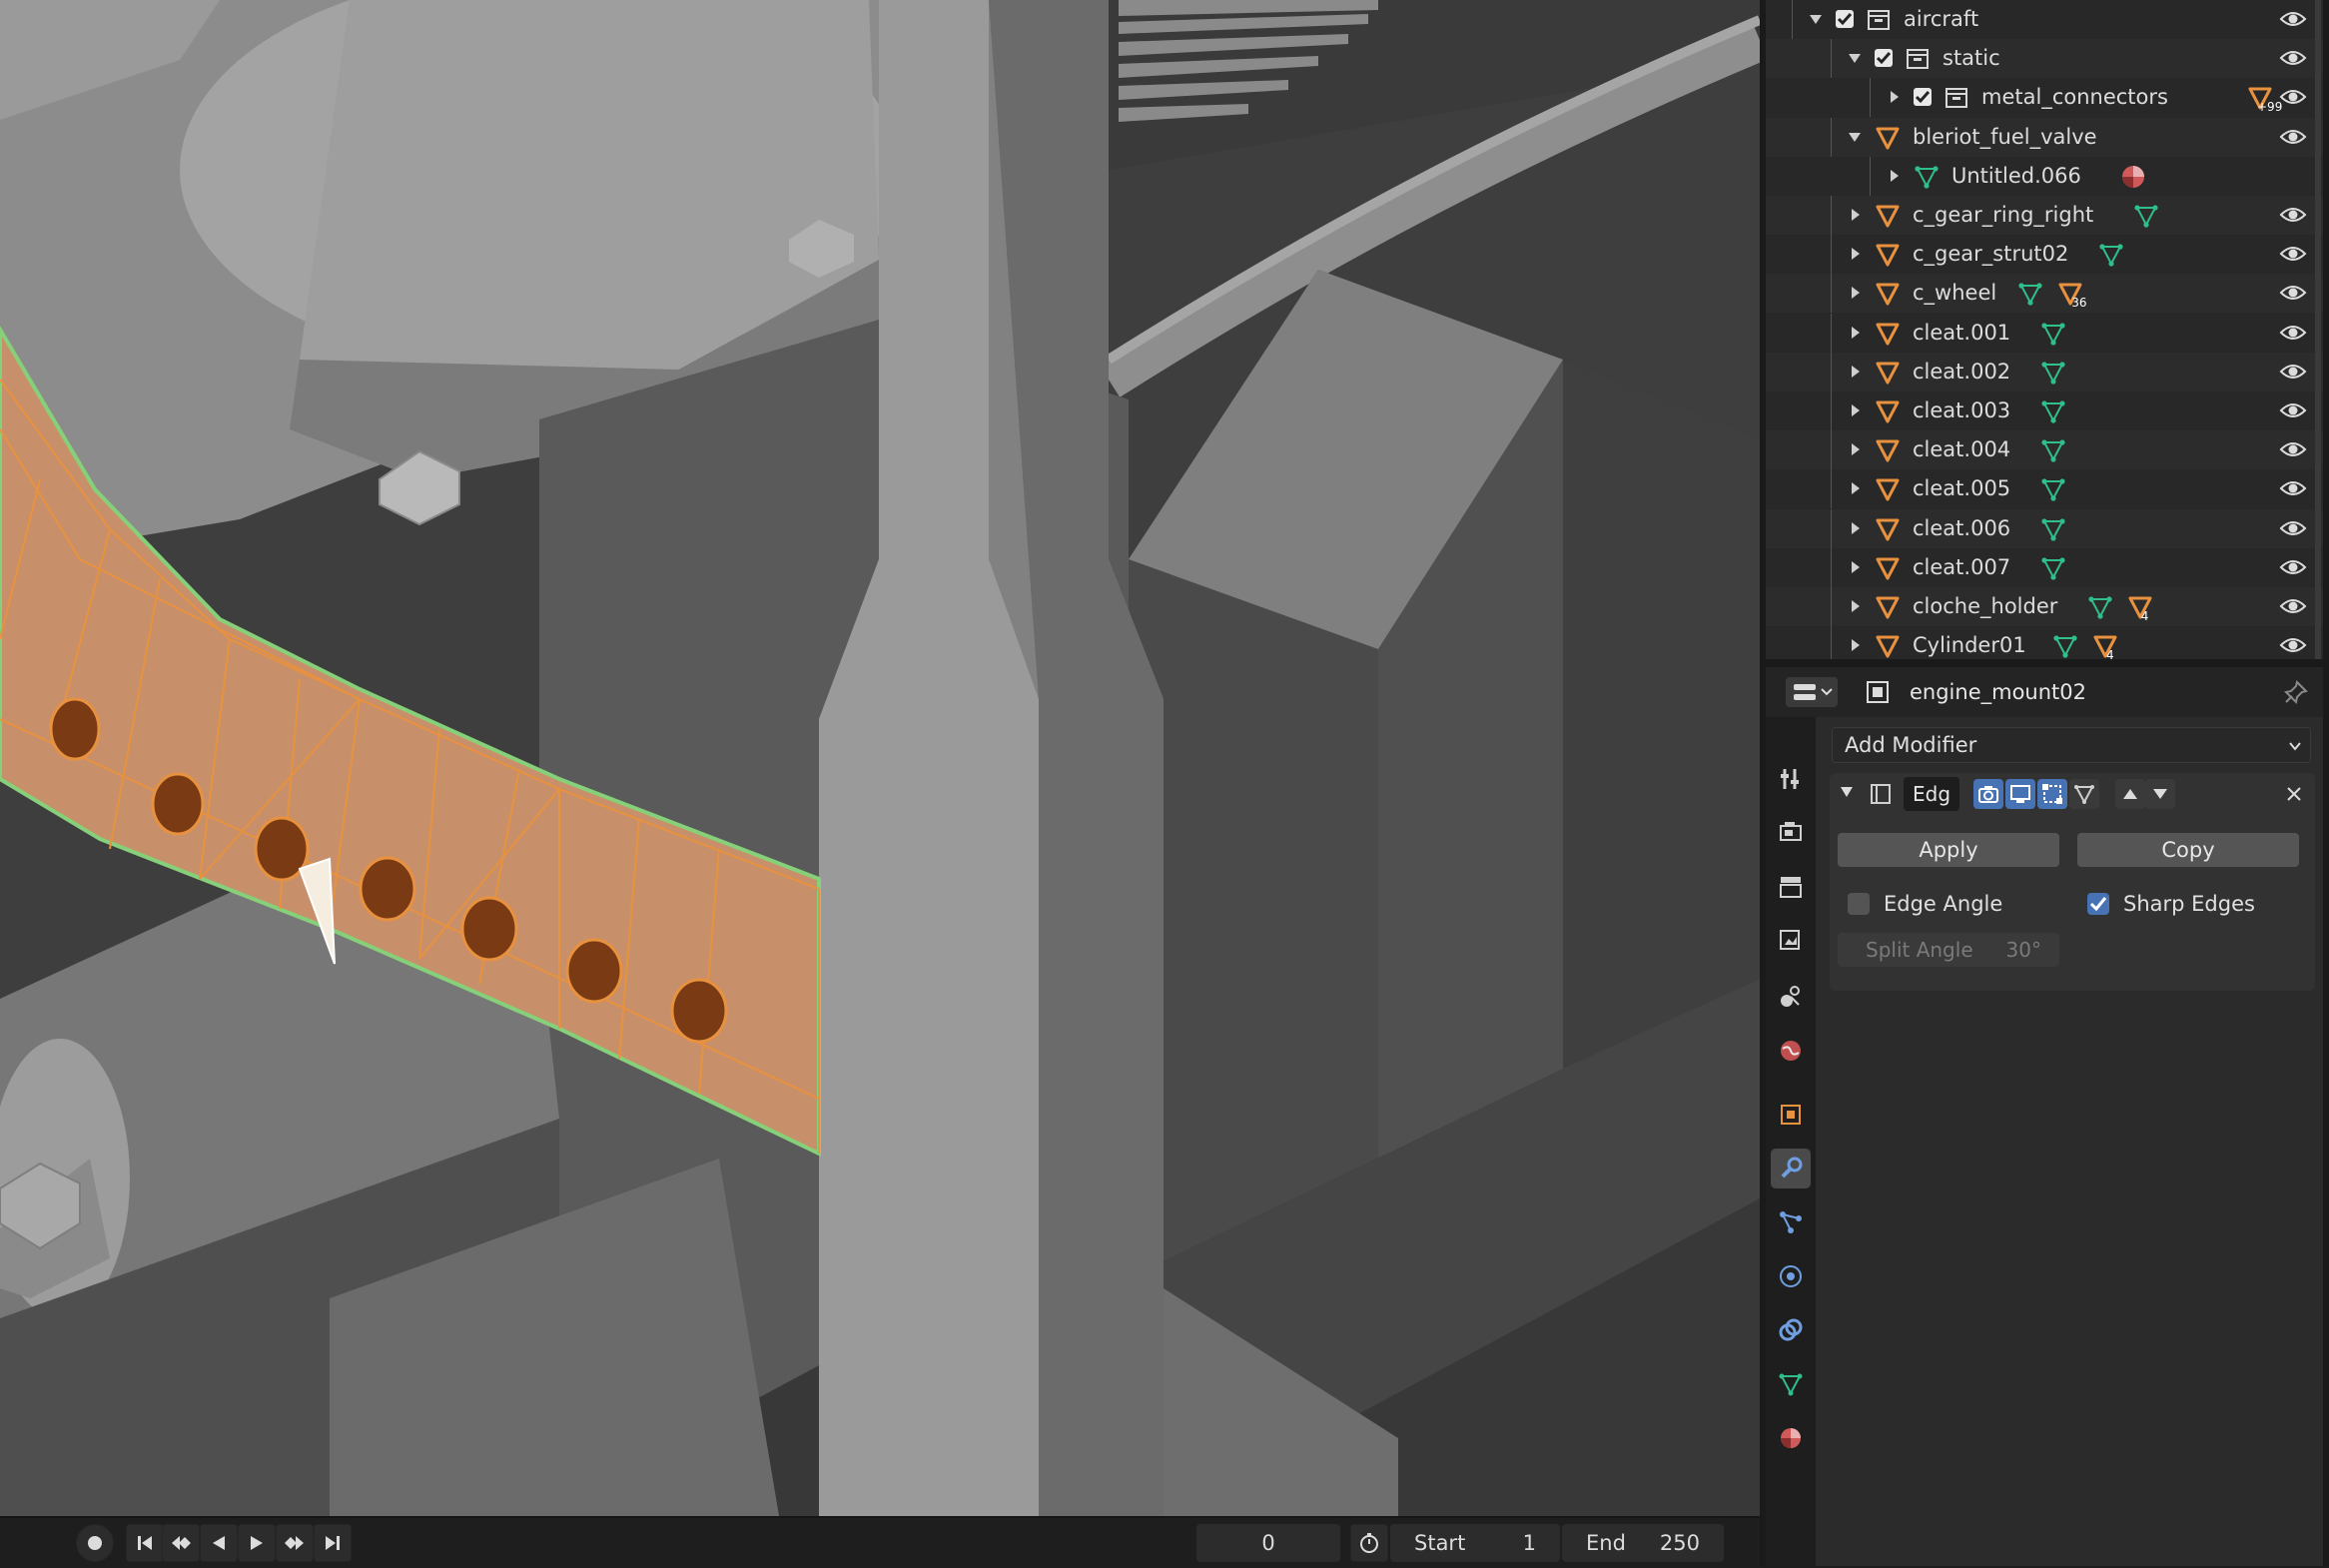 The width and height of the screenshot is (2329, 1568). I want to click on next-keyframe-button, so click(295, 1543).